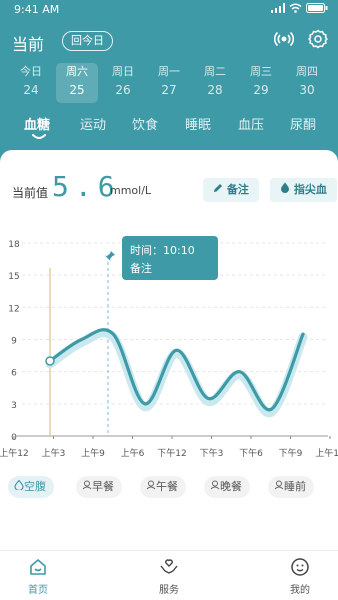 This screenshot has height=600, width=338. I want to click on chip-lunch: 午餐, so click(163, 487).